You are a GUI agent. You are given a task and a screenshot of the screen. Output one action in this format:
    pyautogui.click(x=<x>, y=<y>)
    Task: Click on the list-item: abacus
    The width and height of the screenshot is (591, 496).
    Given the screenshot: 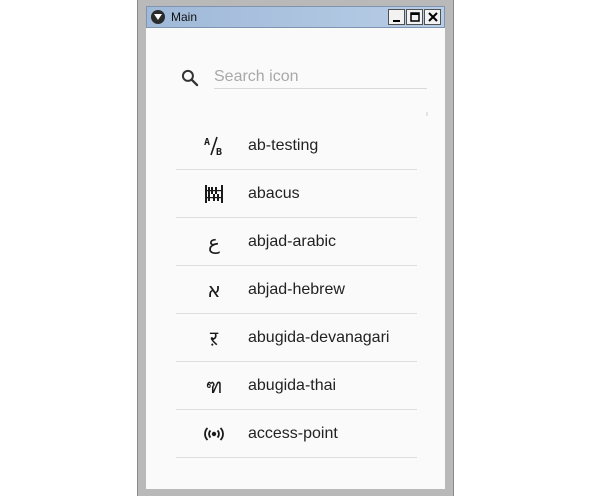 What is the action you would take?
    pyautogui.click(x=296, y=194)
    